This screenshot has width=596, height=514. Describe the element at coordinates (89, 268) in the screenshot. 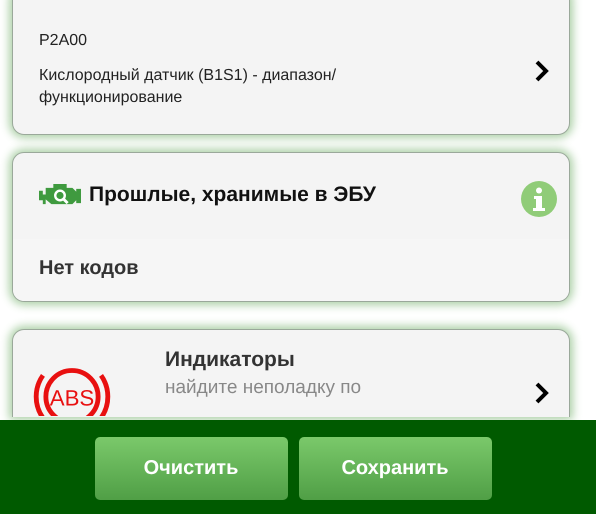

I see `no-codes-message: Нет кодов` at that location.